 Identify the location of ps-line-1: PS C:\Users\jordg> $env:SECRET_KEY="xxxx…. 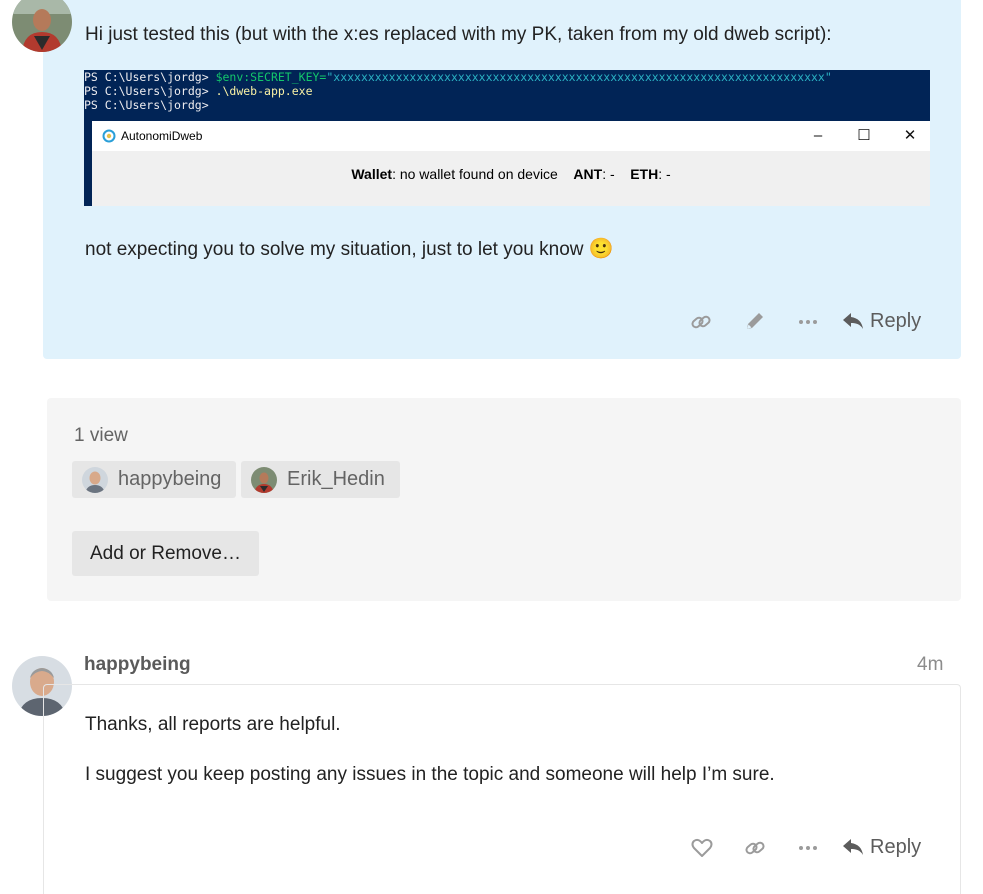
(507, 77).